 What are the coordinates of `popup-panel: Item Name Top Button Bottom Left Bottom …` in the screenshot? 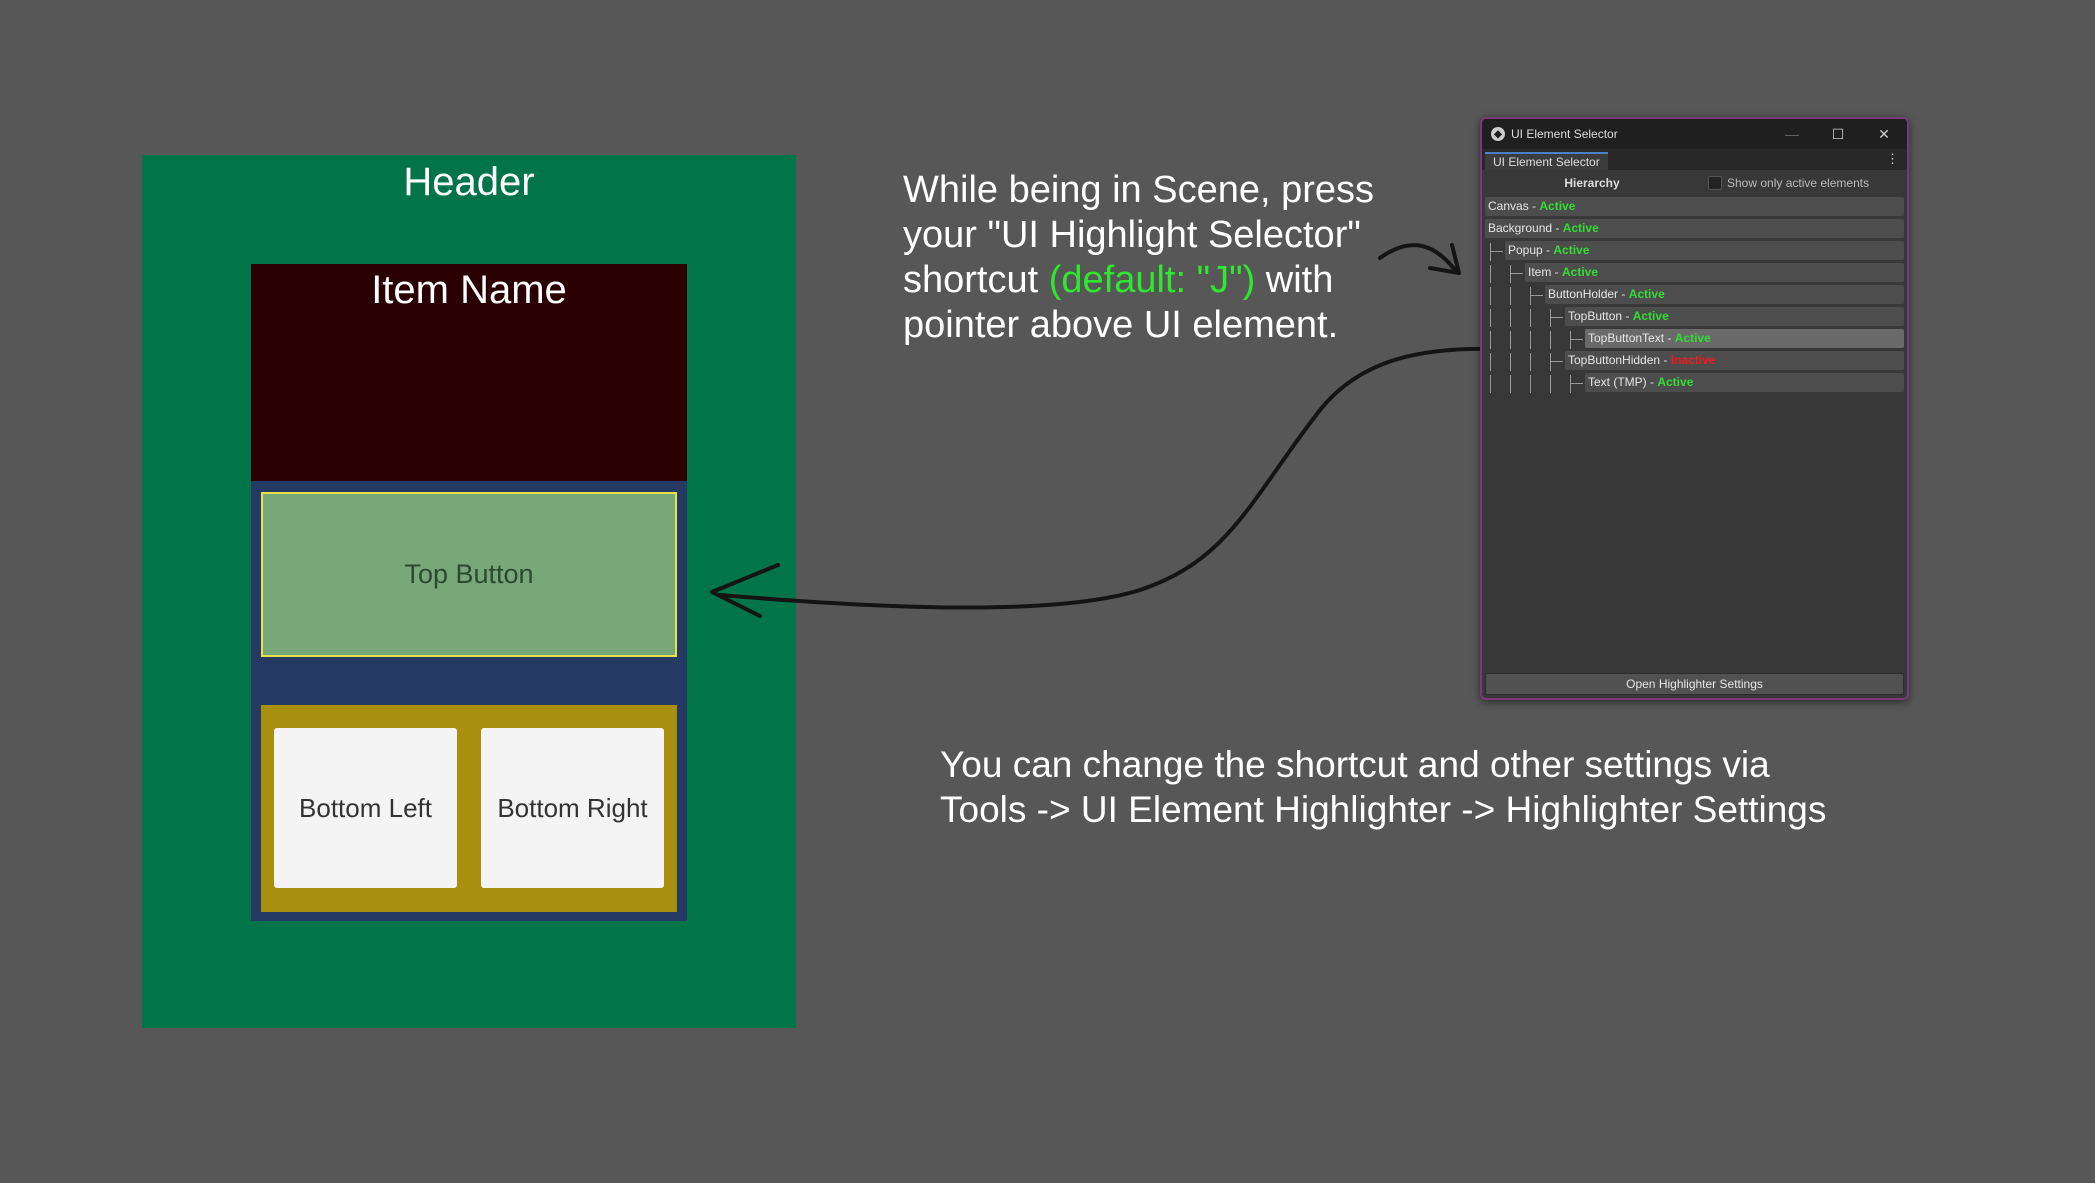 It's located at (469, 592).